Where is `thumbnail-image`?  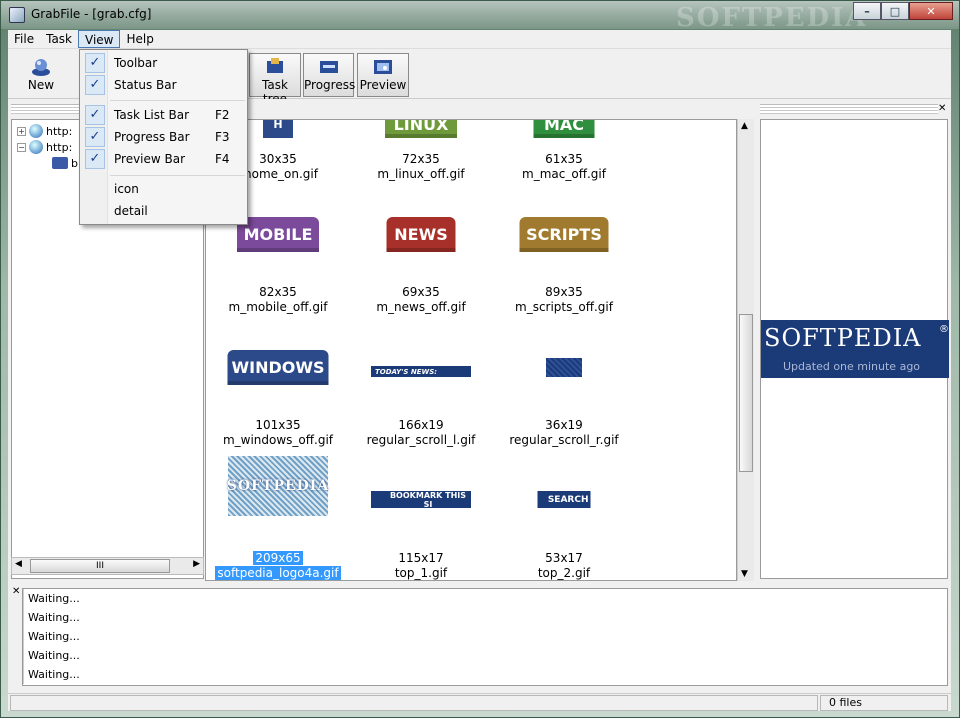 thumbnail-image is located at coordinates (564, 367).